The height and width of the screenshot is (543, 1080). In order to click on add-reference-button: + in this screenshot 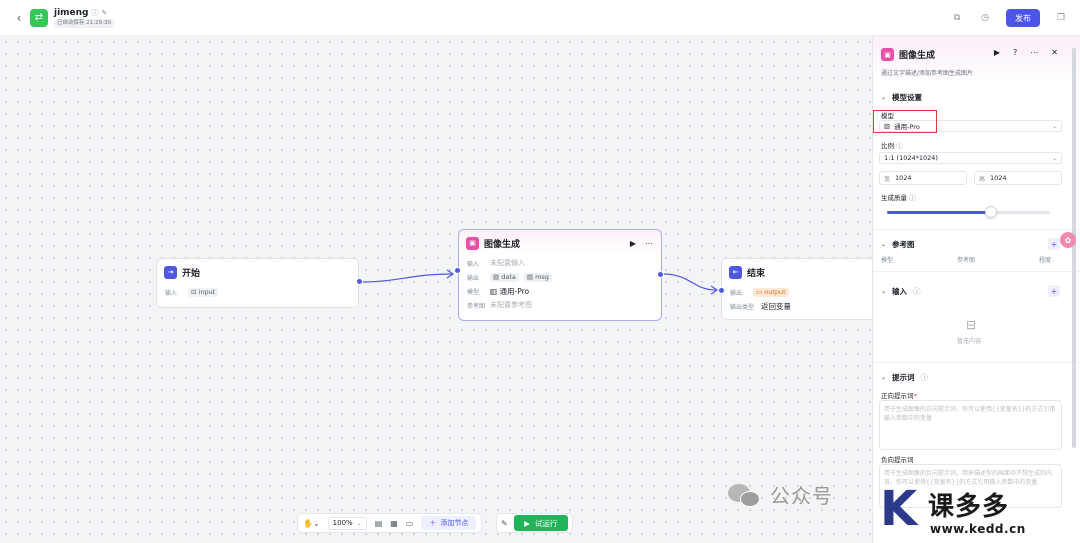, I will do `click(1054, 244)`.